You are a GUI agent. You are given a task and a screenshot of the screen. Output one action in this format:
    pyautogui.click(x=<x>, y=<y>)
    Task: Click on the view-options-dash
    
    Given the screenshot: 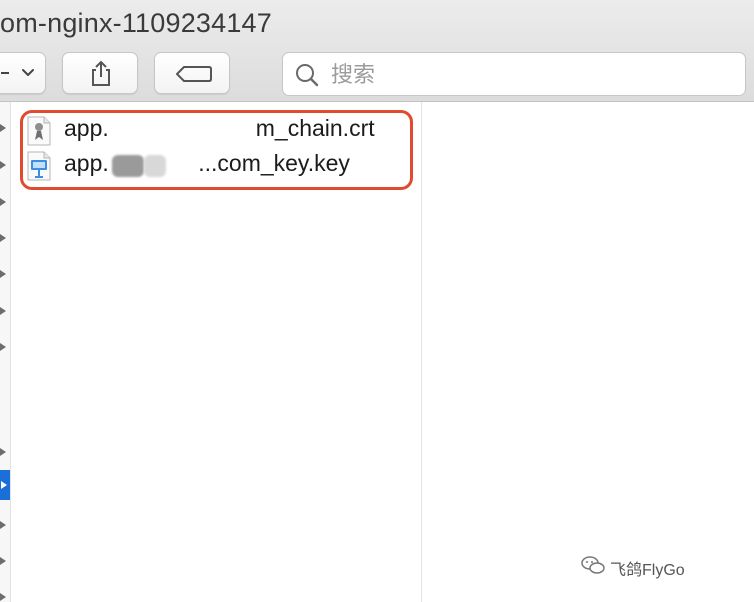 What is the action you would take?
    pyautogui.click(x=5, y=73)
    